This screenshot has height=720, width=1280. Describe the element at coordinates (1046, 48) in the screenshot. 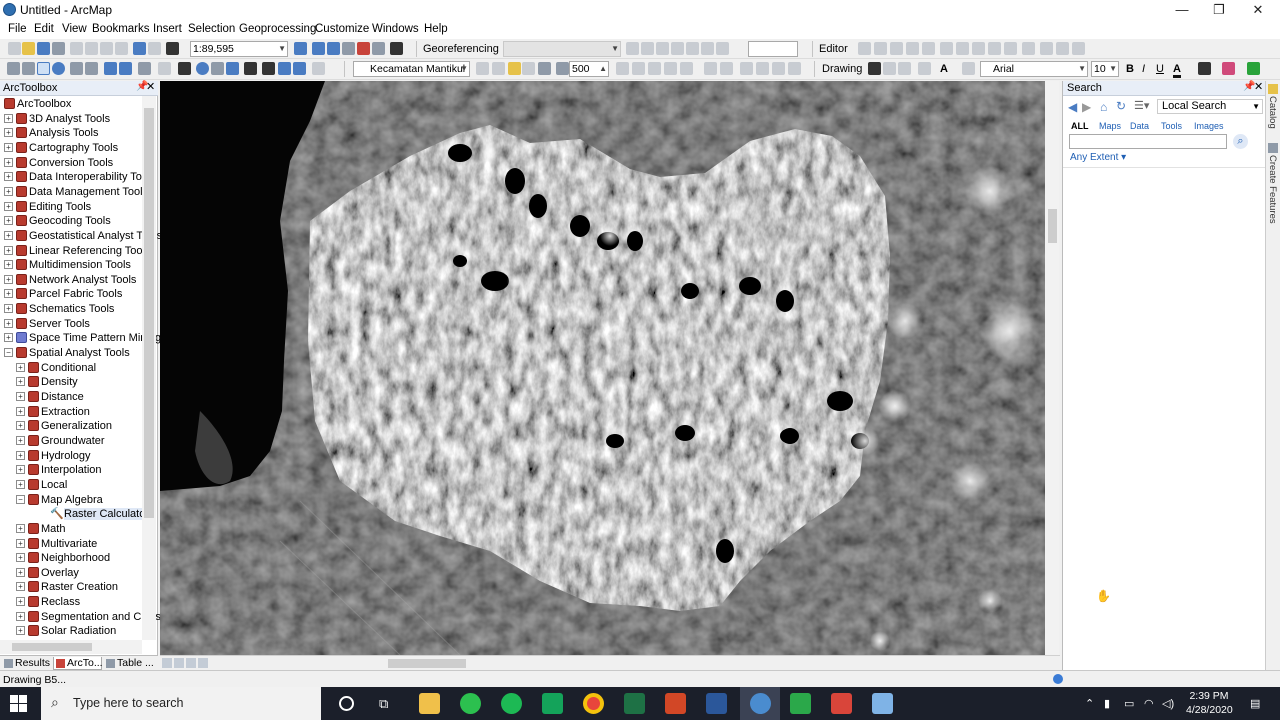

I see `reshape-icon` at that location.